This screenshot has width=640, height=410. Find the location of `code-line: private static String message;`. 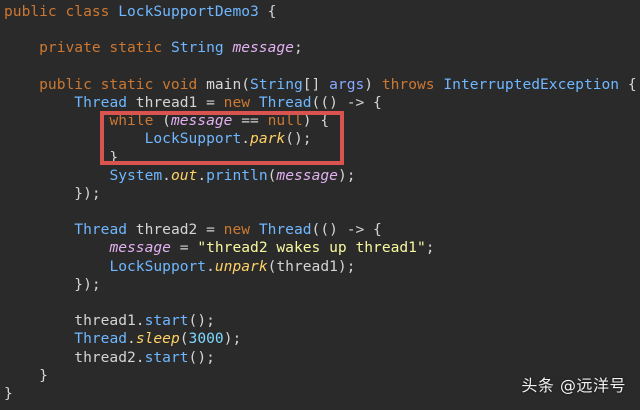

code-line: private static String message; is located at coordinates (320, 48).